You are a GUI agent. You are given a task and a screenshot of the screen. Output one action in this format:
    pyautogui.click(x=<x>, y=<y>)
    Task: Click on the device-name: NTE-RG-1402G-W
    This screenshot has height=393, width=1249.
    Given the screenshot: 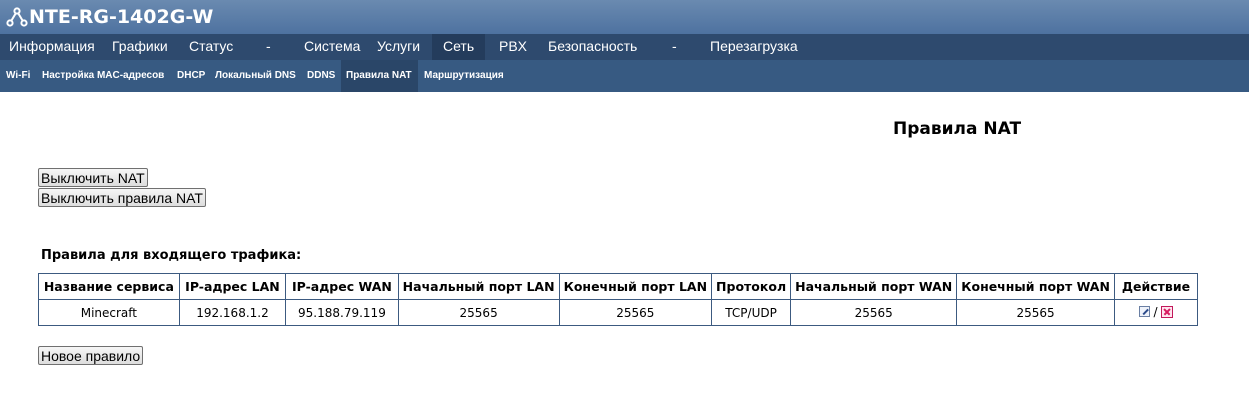 What is the action you would take?
    pyautogui.click(x=121, y=17)
    